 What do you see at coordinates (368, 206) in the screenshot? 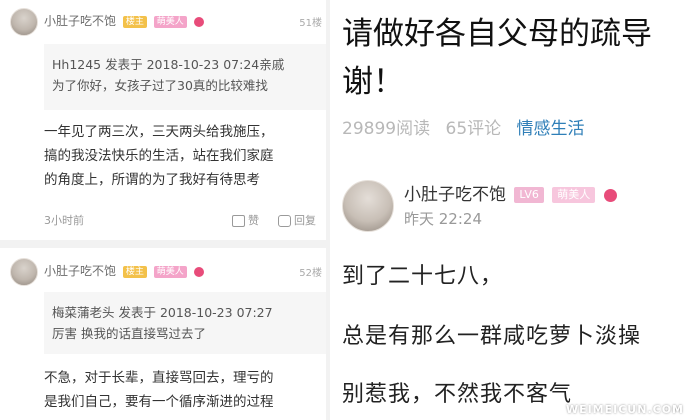
I see `author-avatar` at bounding box center [368, 206].